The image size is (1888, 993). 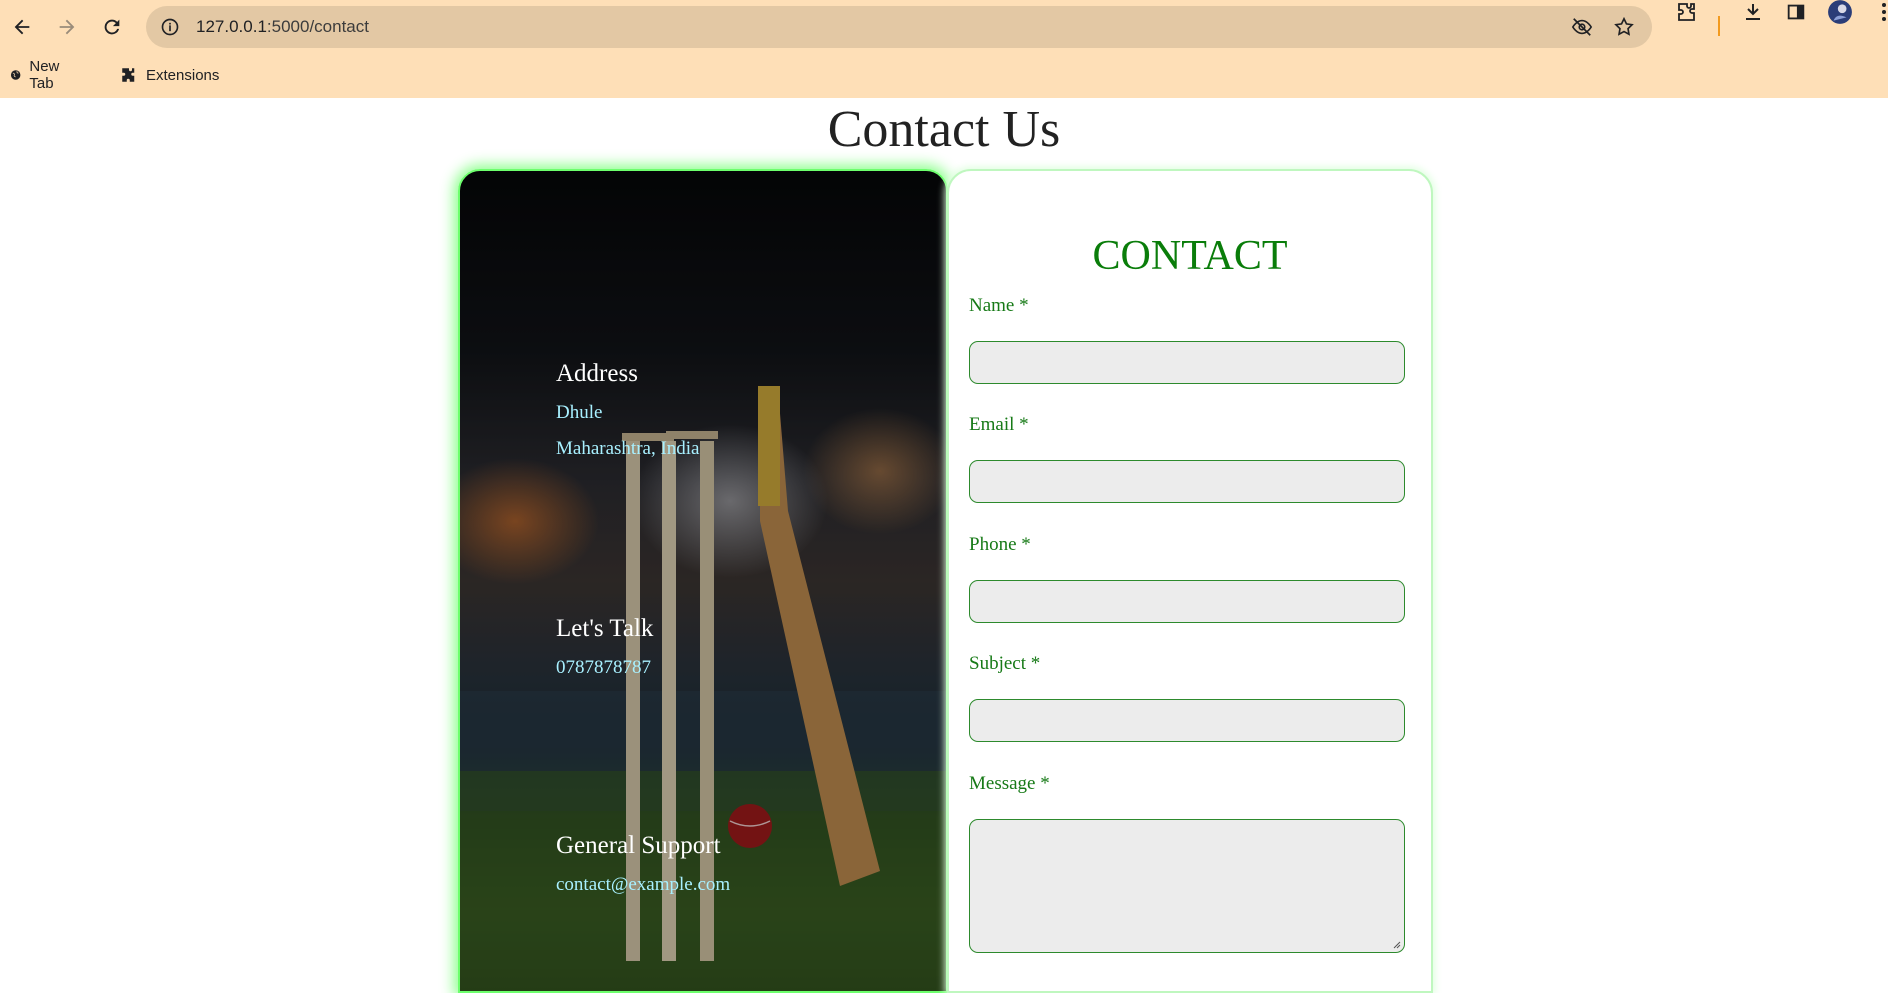 What do you see at coordinates (1009, 783) in the screenshot?
I see `message-label: Message *` at bounding box center [1009, 783].